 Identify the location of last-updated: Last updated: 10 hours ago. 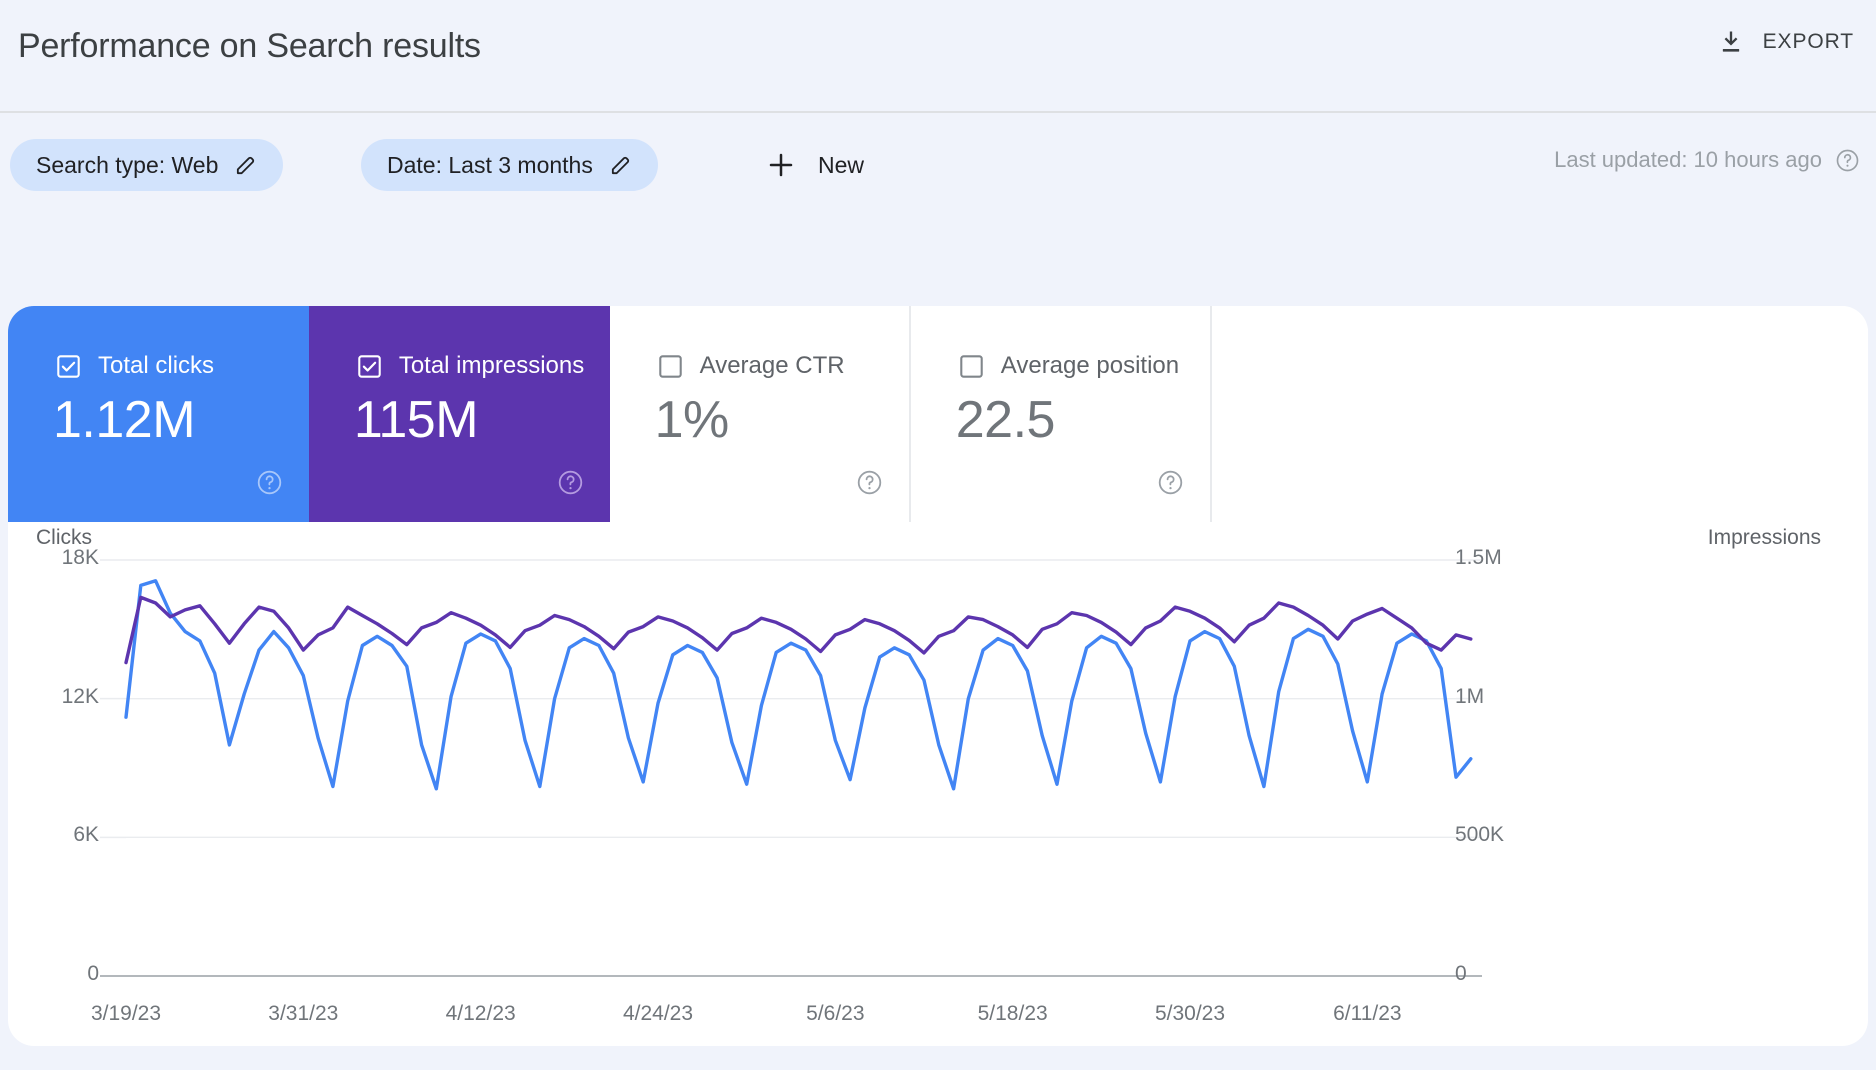
(1707, 160).